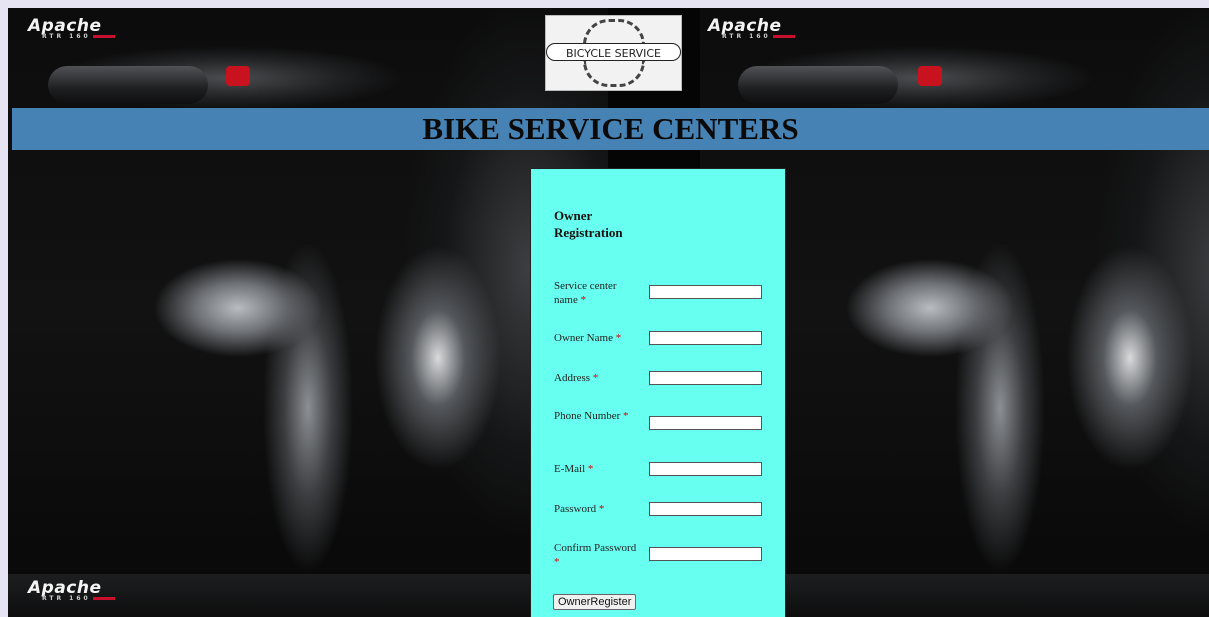  Describe the element at coordinates (613, 74) in the screenshot. I see `chain-icon` at that location.